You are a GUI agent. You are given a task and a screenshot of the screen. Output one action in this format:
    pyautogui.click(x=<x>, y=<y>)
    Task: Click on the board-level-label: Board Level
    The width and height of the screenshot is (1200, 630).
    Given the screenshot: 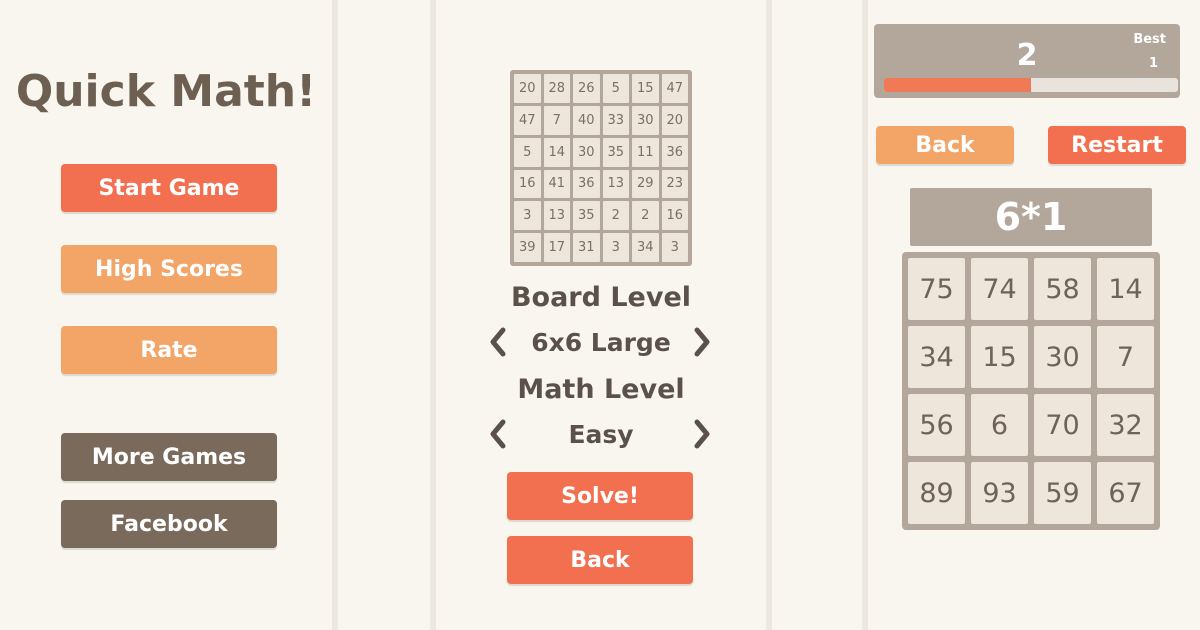 What is the action you would take?
    pyautogui.click(x=601, y=297)
    